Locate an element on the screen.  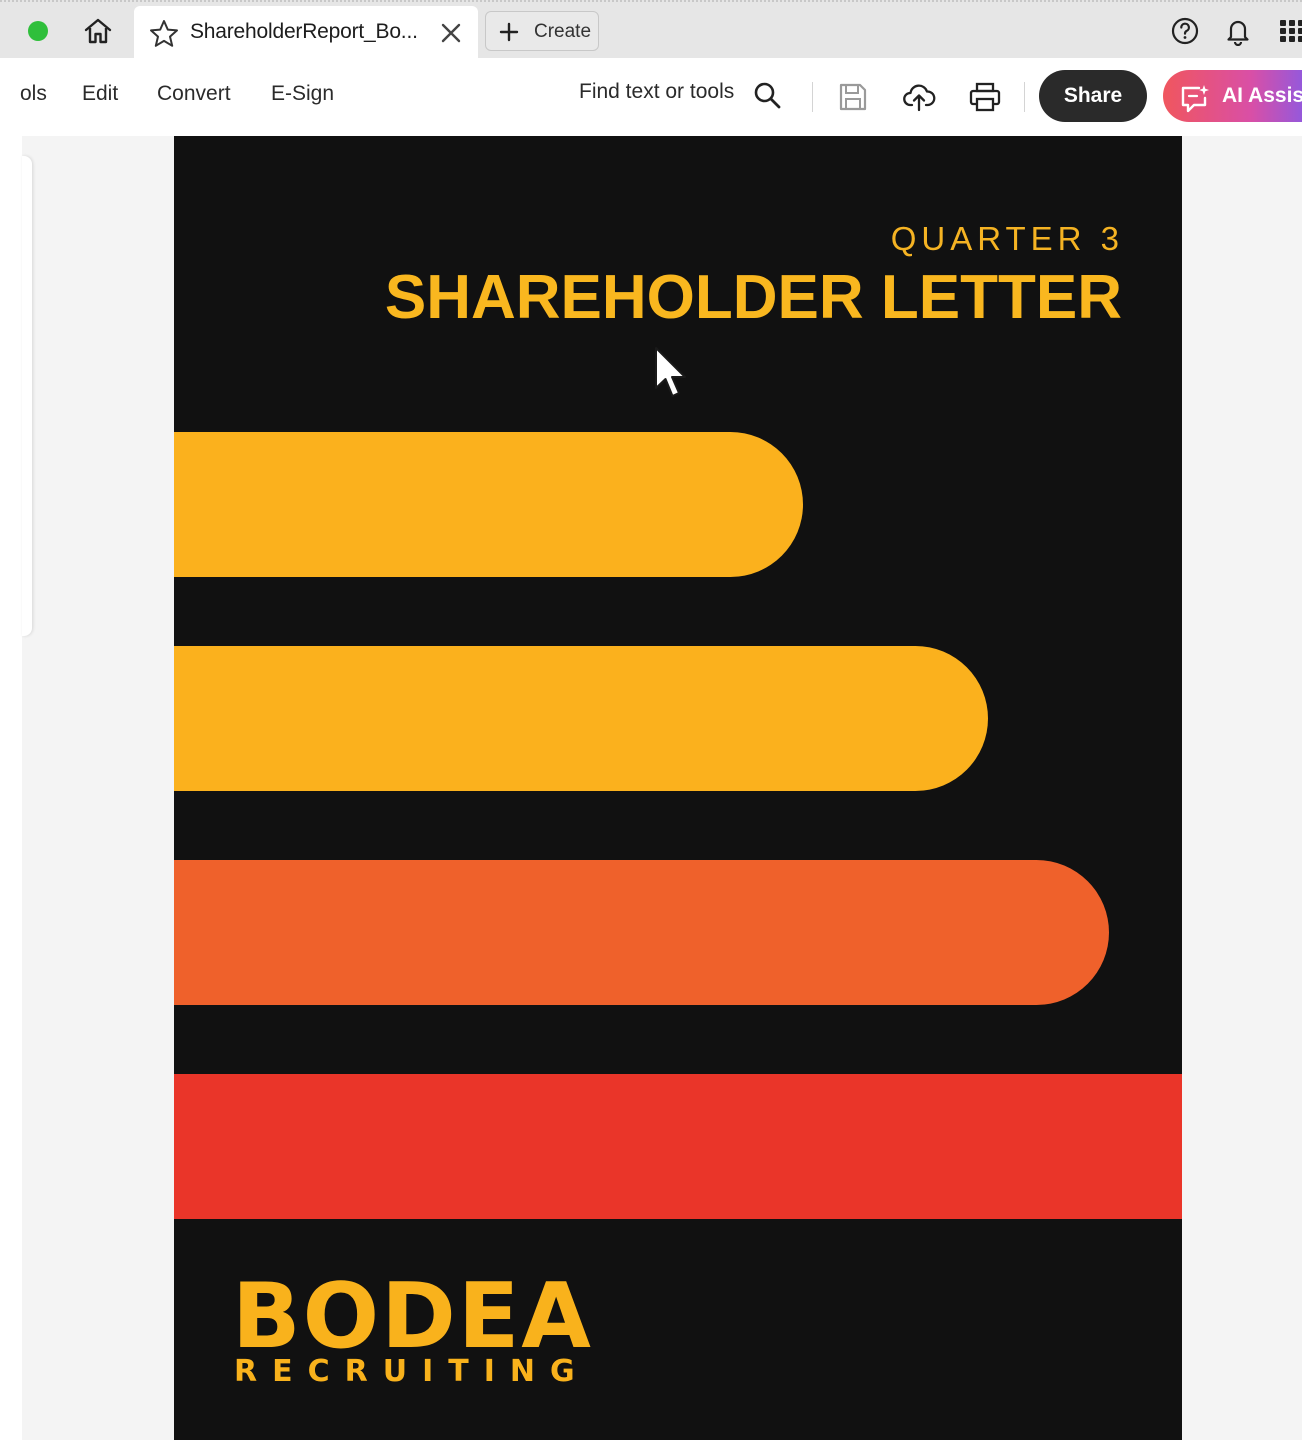
tab-bar: ShareholderReport_Bo... Create is located at coordinates (651, 30).